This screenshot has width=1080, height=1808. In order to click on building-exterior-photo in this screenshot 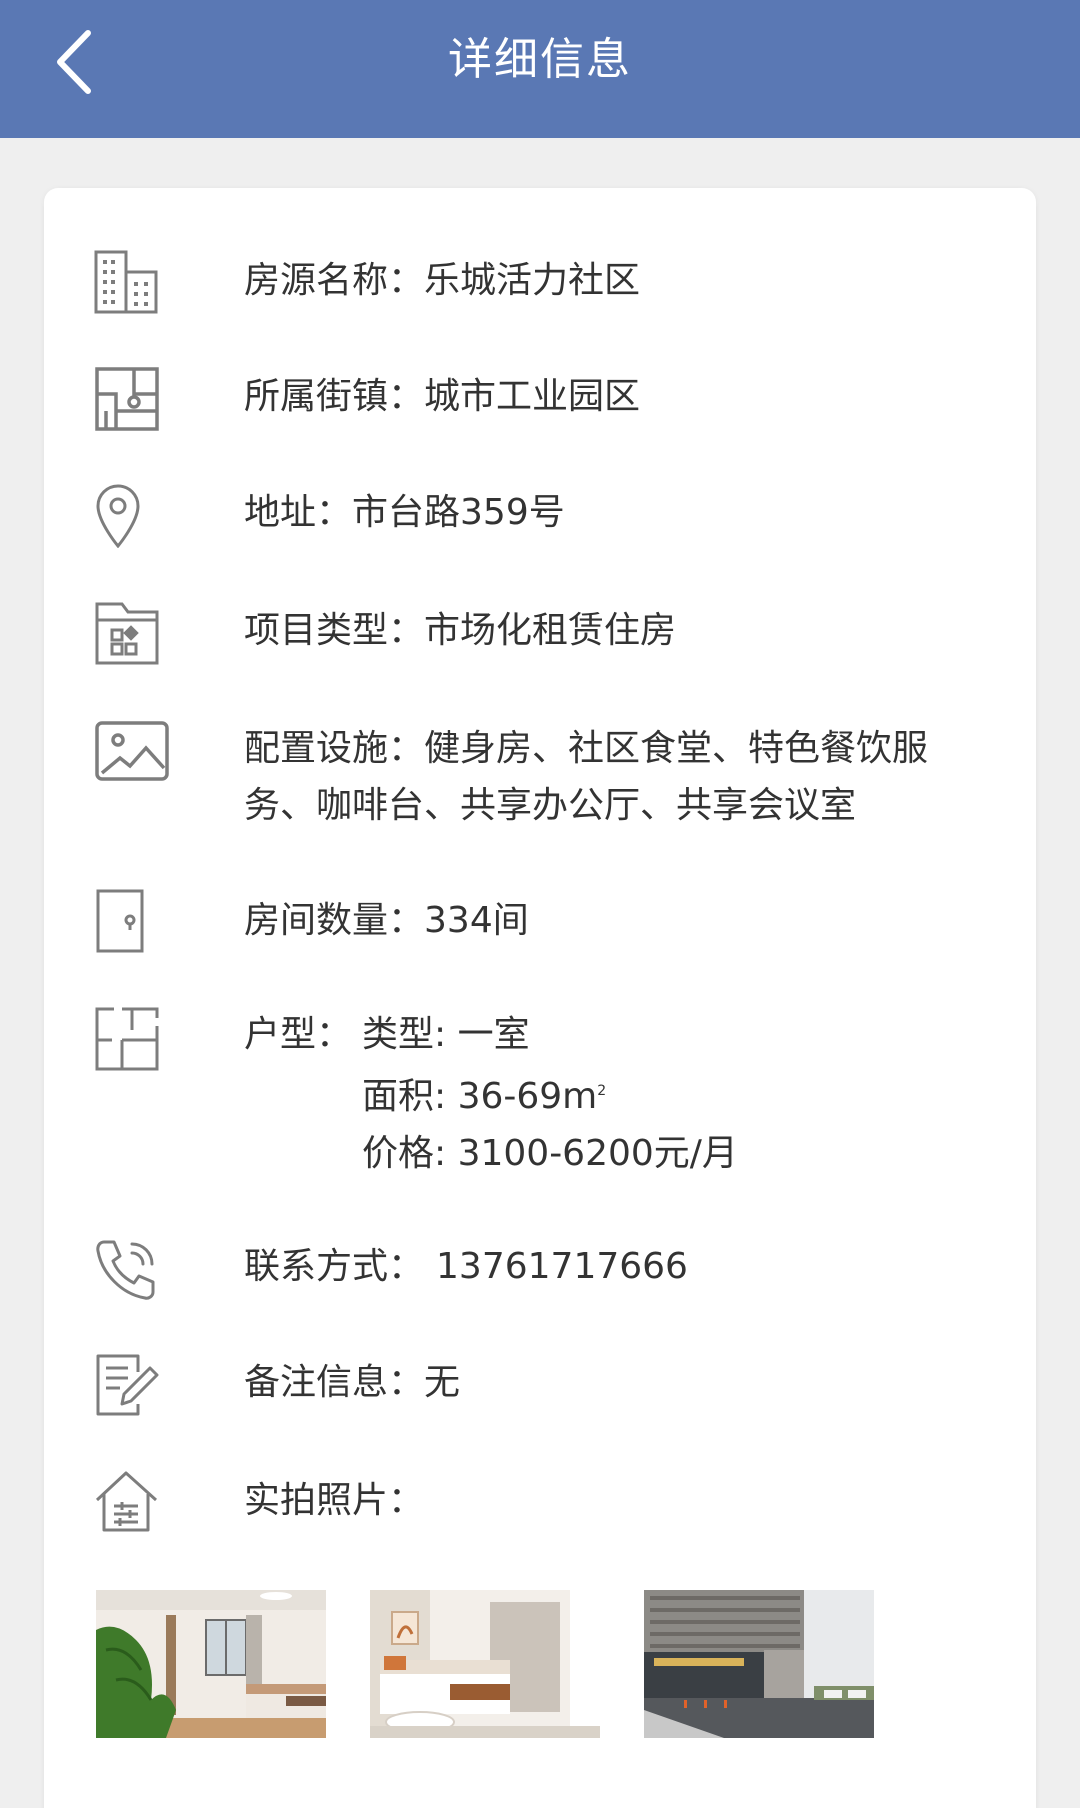, I will do `click(759, 1664)`.